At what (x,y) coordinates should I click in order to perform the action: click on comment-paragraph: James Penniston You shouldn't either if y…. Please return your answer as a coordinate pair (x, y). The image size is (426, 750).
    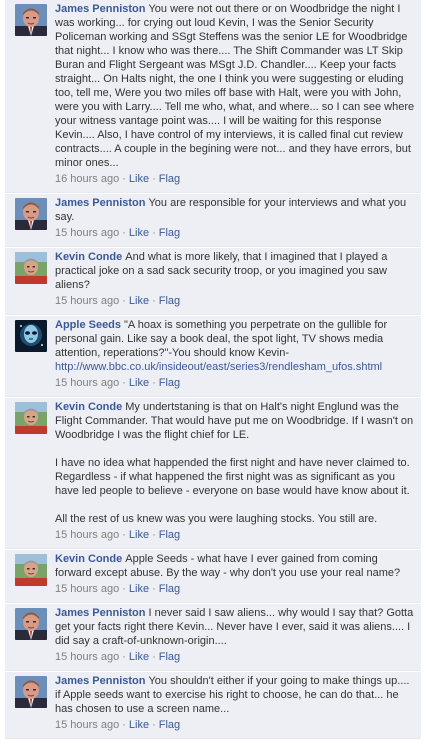
    Looking at the image, I should click on (235, 695).